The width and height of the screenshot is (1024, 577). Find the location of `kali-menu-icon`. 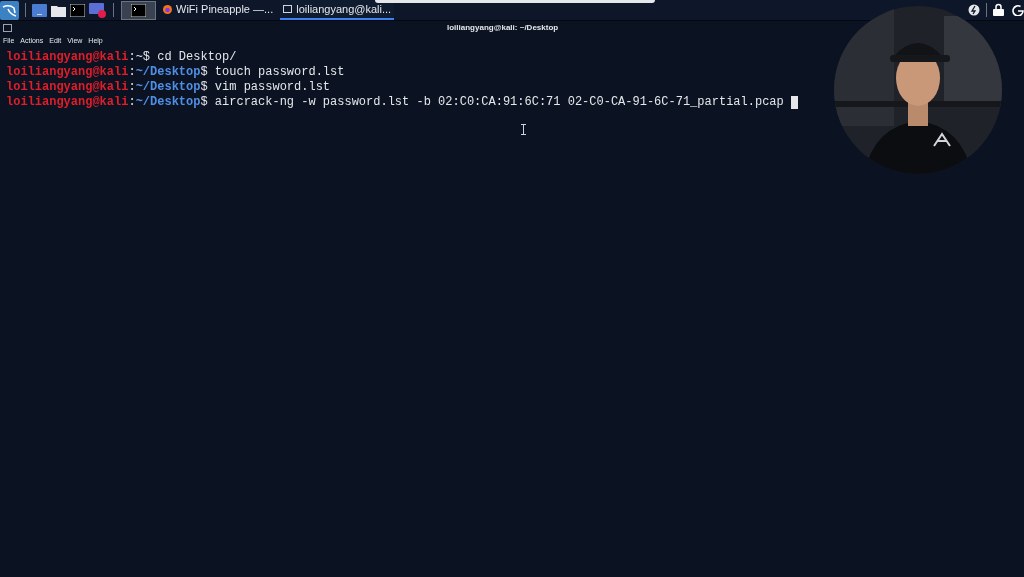

kali-menu-icon is located at coordinates (9, 10).